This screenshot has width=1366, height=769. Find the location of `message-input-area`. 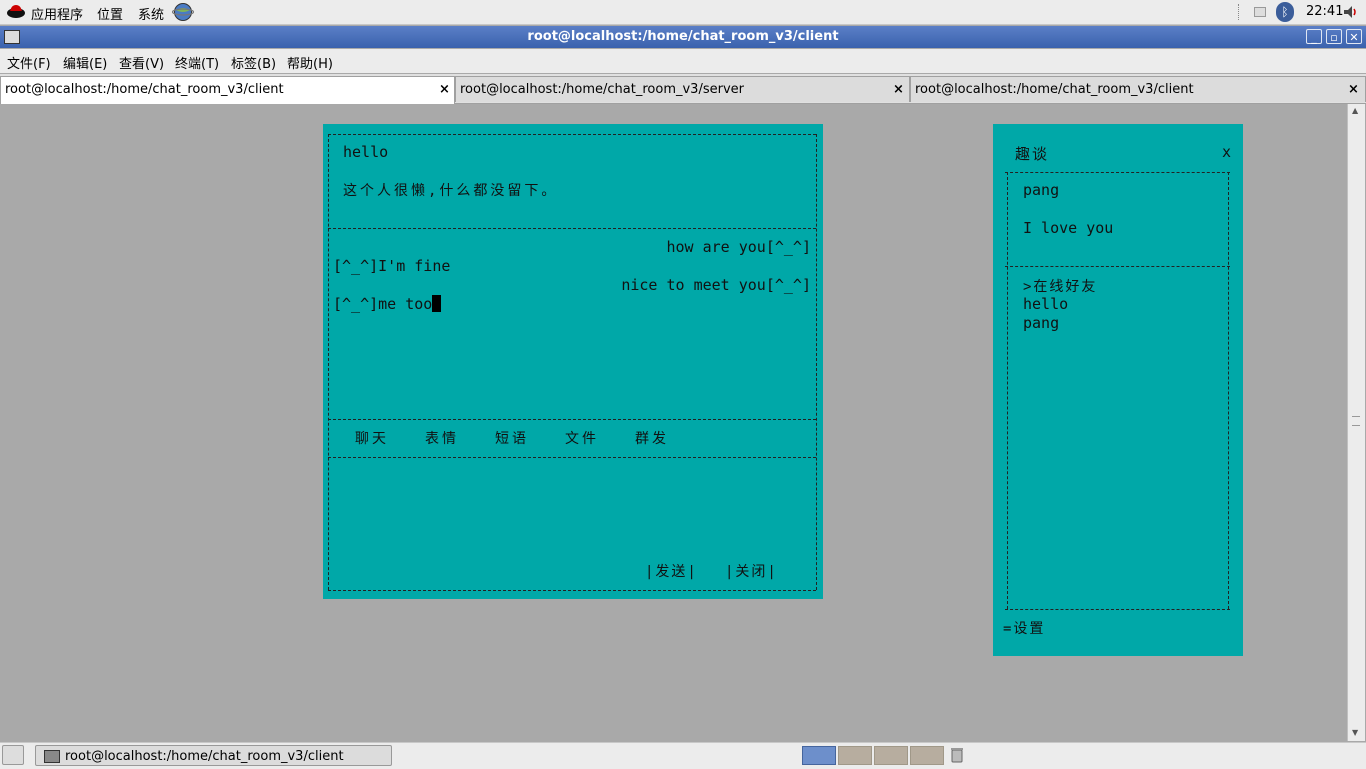

message-input-area is located at coordinates (572, 510).